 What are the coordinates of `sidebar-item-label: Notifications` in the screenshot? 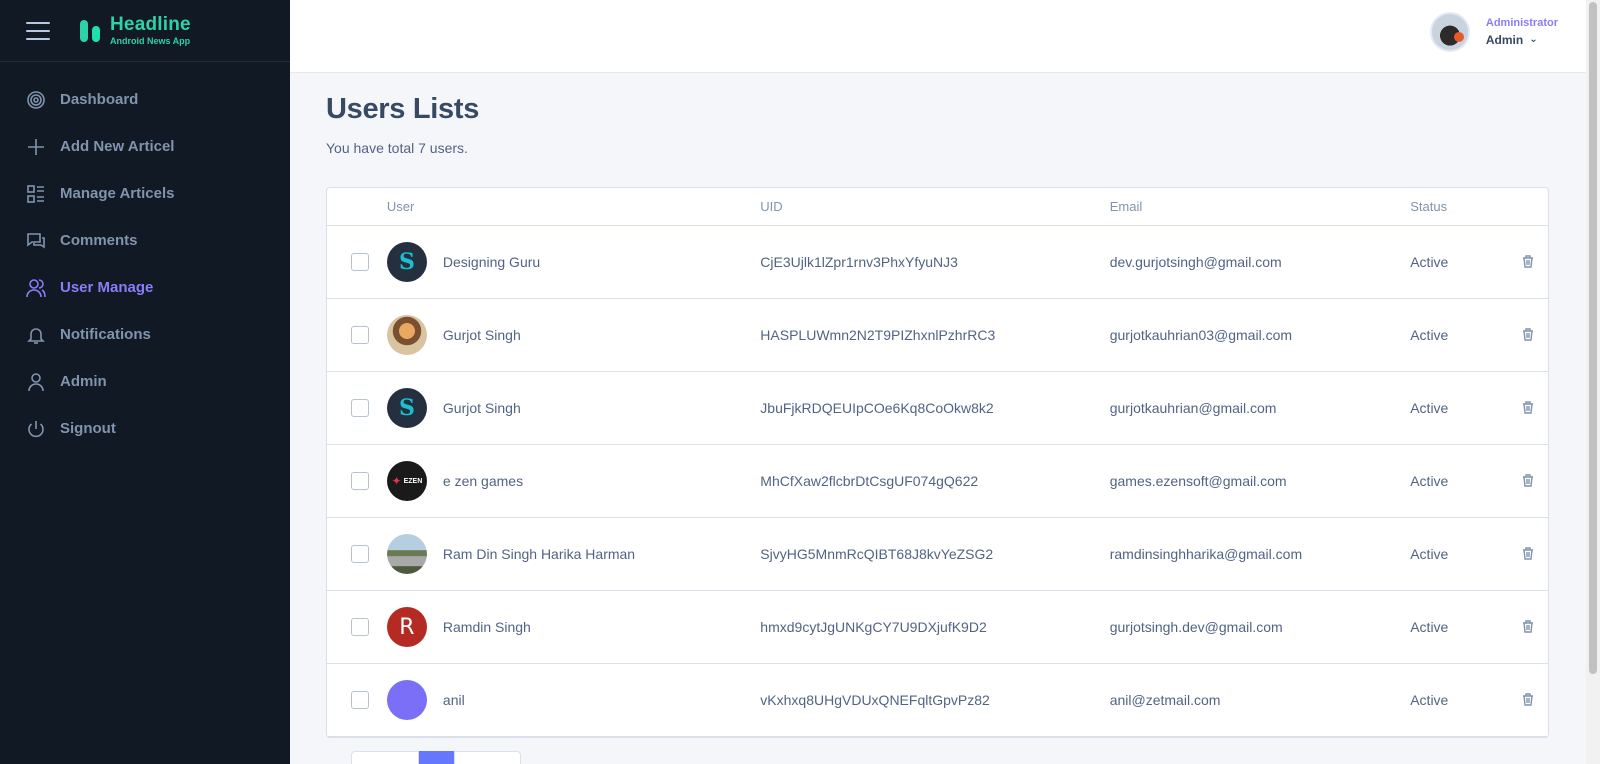 It's located at (105, 334).